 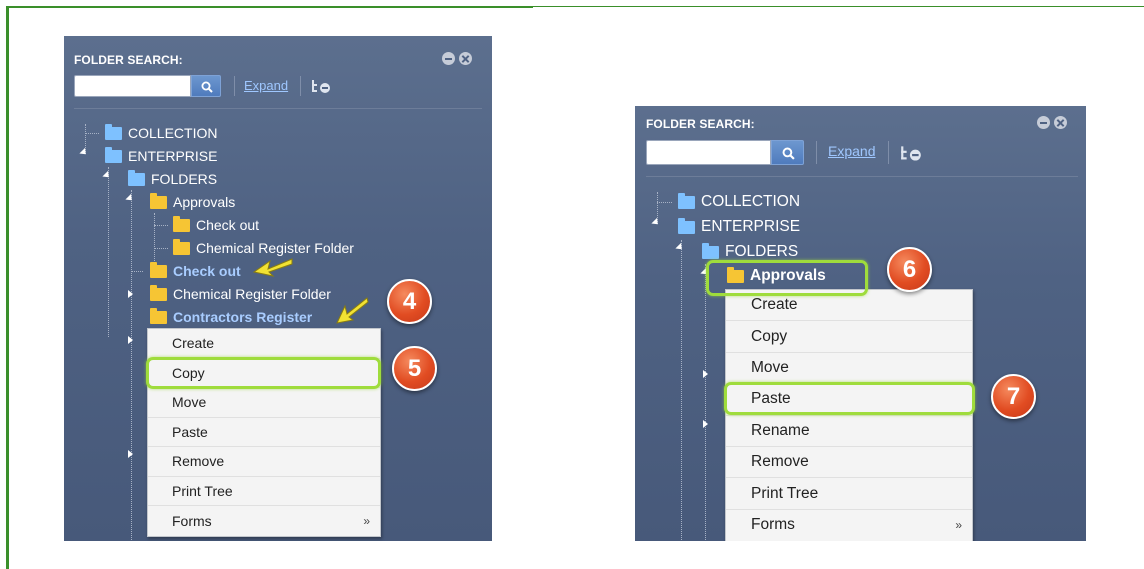 I want to click on tree-node-approvals-chemical-register: Chemical Register Folder, so click(x=263, y=247).